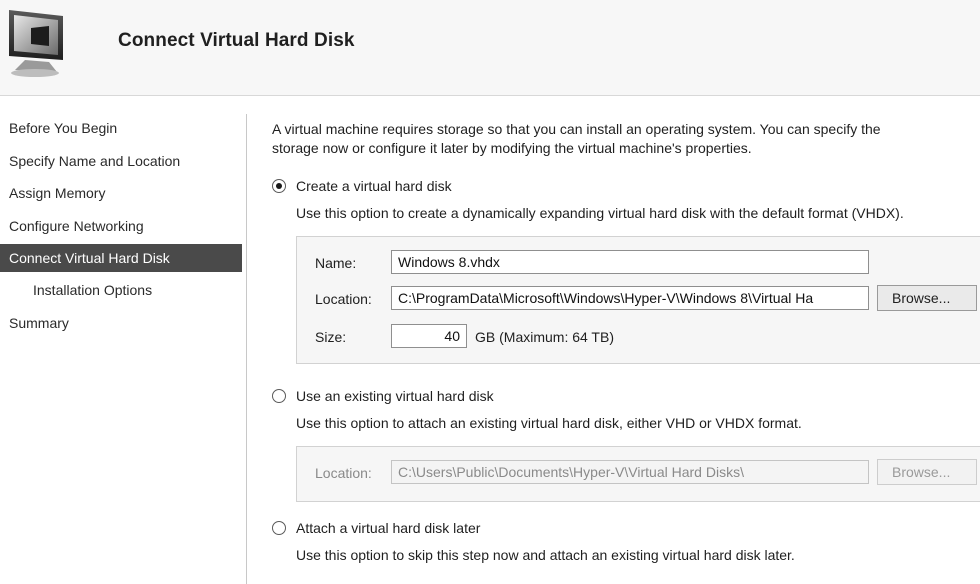  I want to click on nav-item-connect-virtual-hard-disk: Connect Virtual Hard Disk, so click(121, 258).